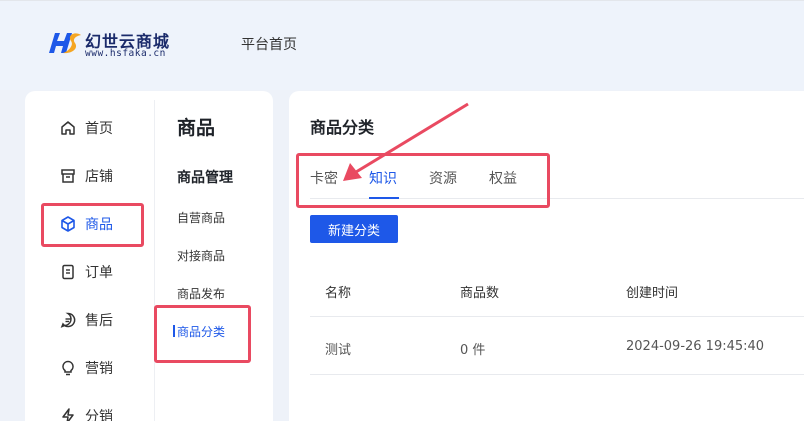 The image size is (804, 421). What do you see at coordinates (68, 176) in the screenshot?
I see `store-icon` at bounding box center [68, 176].